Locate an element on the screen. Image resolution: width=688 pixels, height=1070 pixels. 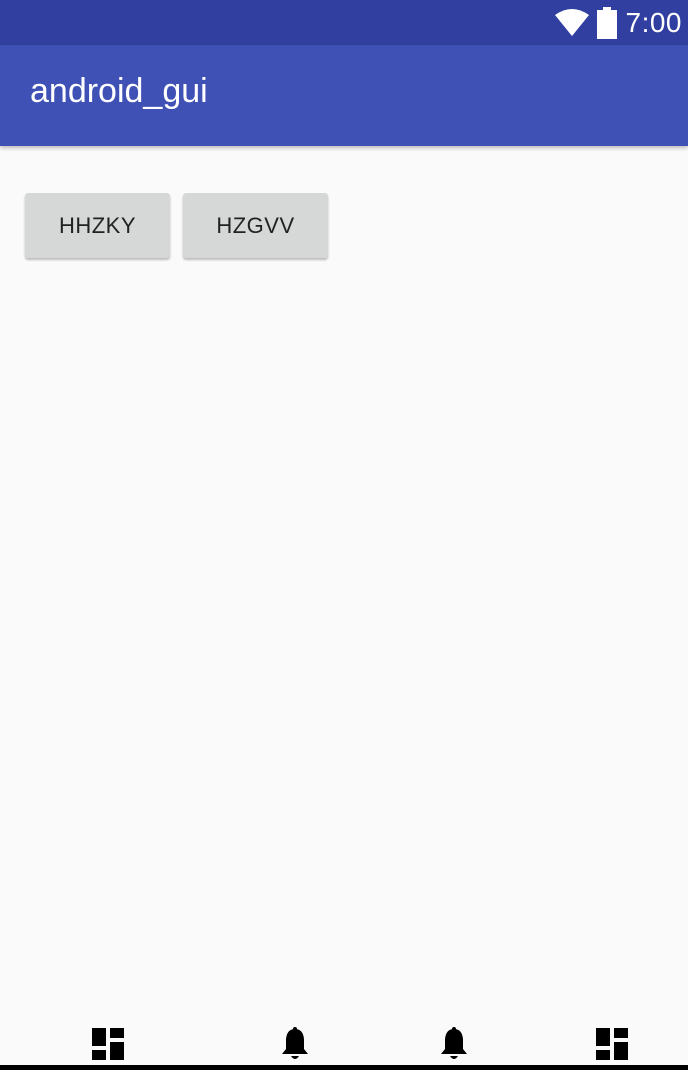
app-title: android_gui is located at coordinates (119, 91).